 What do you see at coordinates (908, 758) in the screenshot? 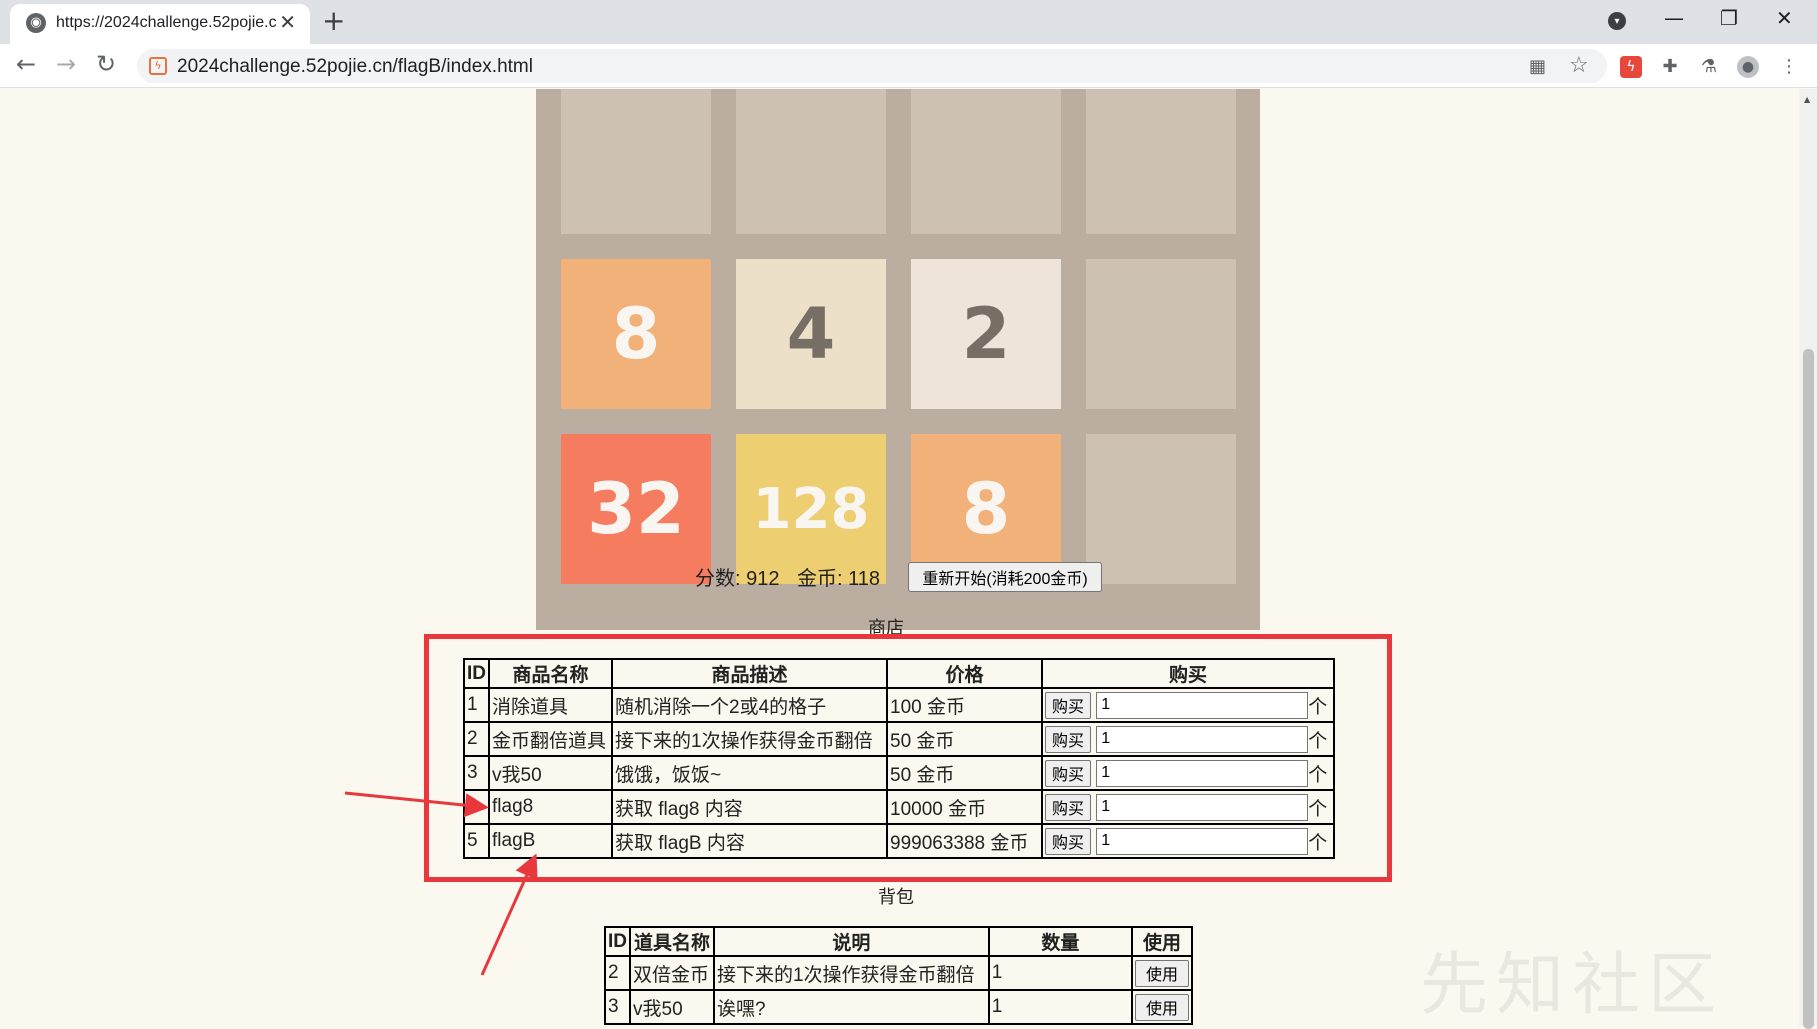
I see `annotation-highlight-box` at bounding box center [908, 758].